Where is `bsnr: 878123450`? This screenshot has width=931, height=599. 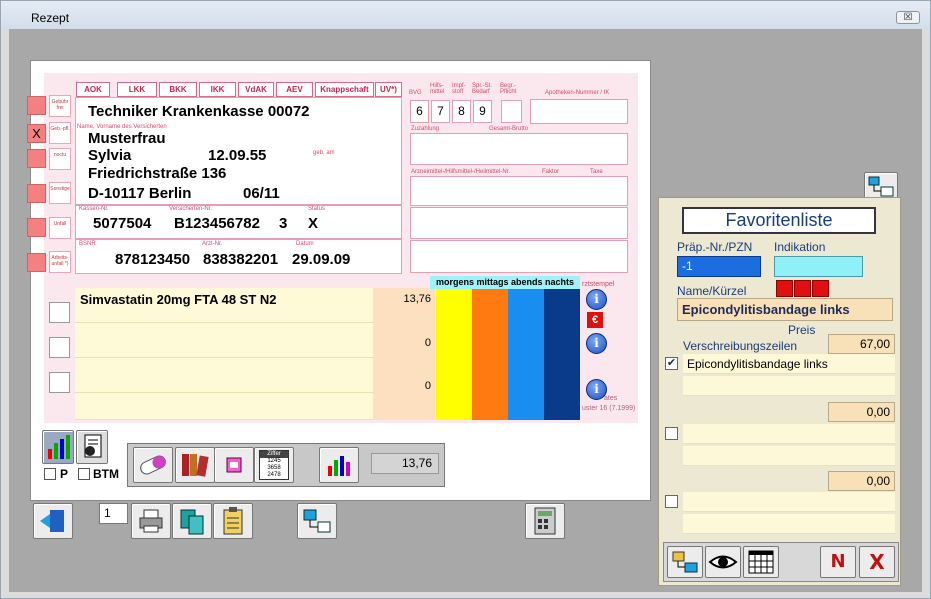
bsnr: 878123450 is located at coordinates (153, 259).